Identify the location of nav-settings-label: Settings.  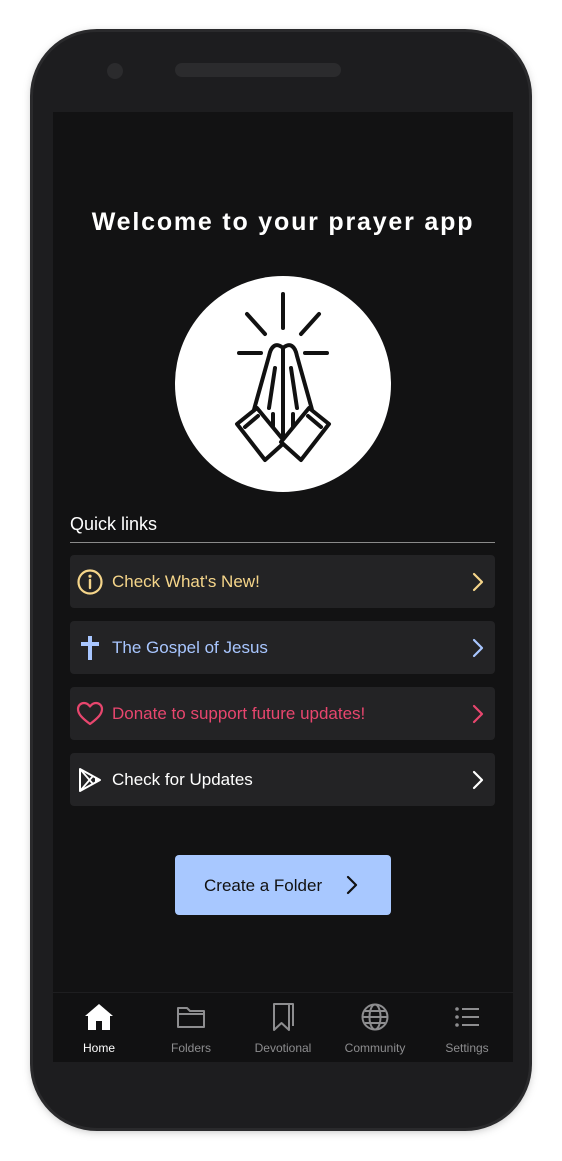
(467, 1048).